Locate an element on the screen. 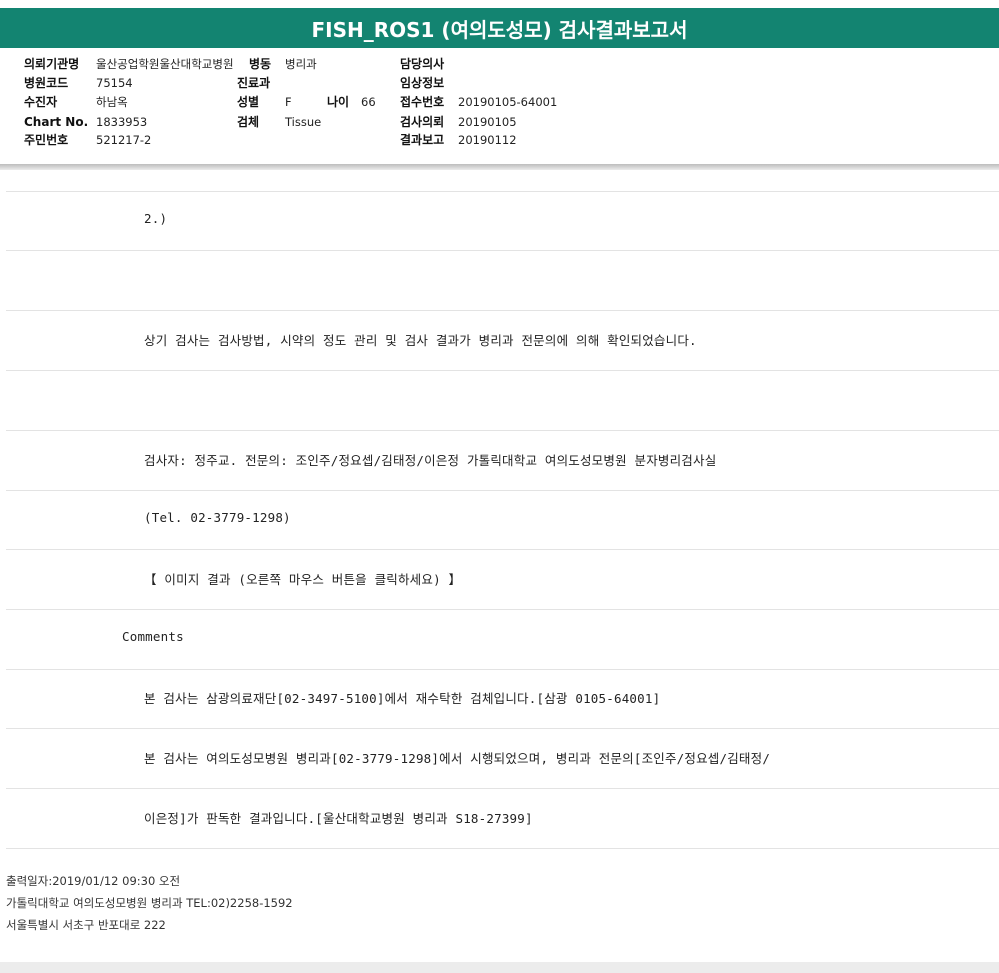  sex-value: F is located at coordinates (288, 102).